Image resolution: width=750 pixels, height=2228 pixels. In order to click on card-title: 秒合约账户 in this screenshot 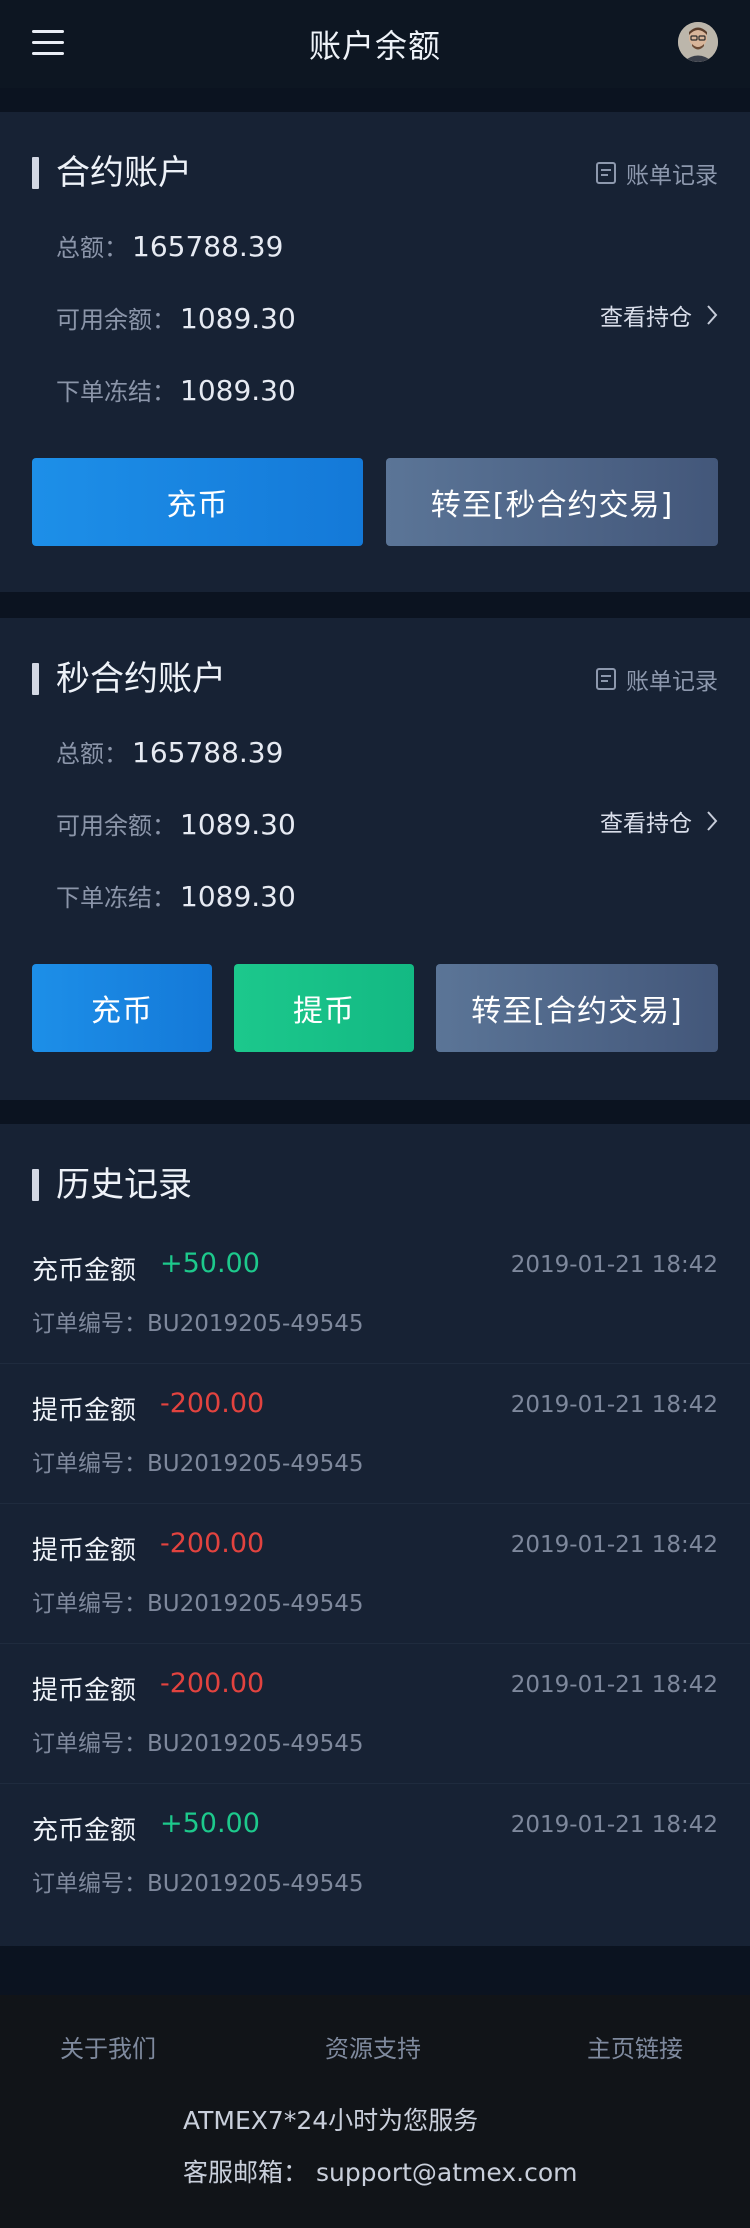, I will do `click(141, 679)`.